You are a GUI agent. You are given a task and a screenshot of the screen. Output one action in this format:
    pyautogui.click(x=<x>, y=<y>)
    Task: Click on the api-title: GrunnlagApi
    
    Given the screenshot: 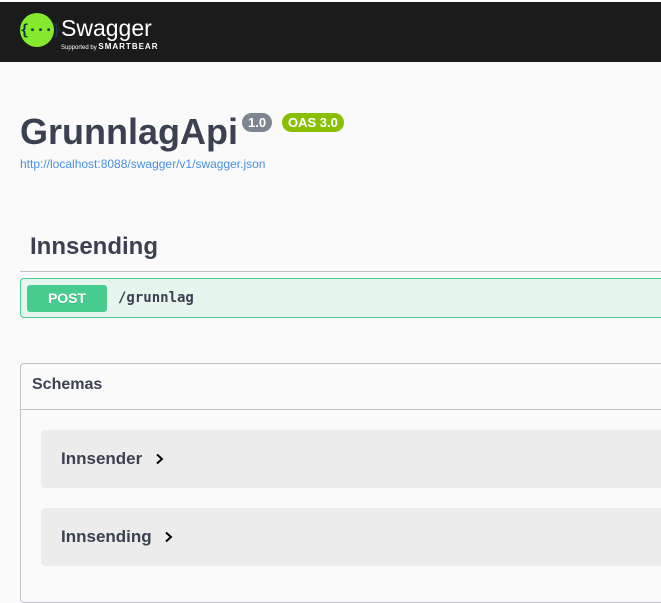 What is the action you would take?
    pyautogui.click(x=129, y=131)
    